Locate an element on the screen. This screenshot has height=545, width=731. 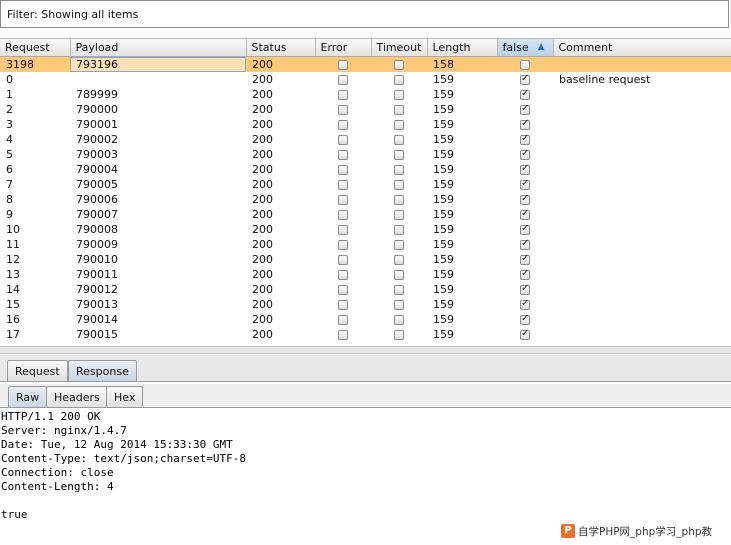
table-row: 11 790009 200 159 is located at coordinates (365, 244).